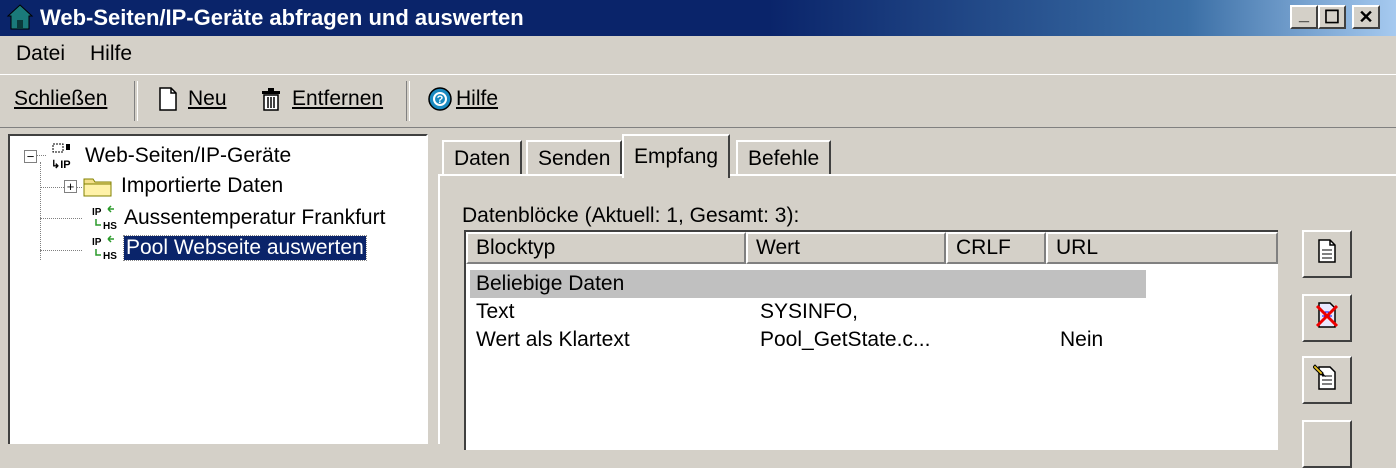  I want to click on svg-text: ↳IP, so click(61, 164).